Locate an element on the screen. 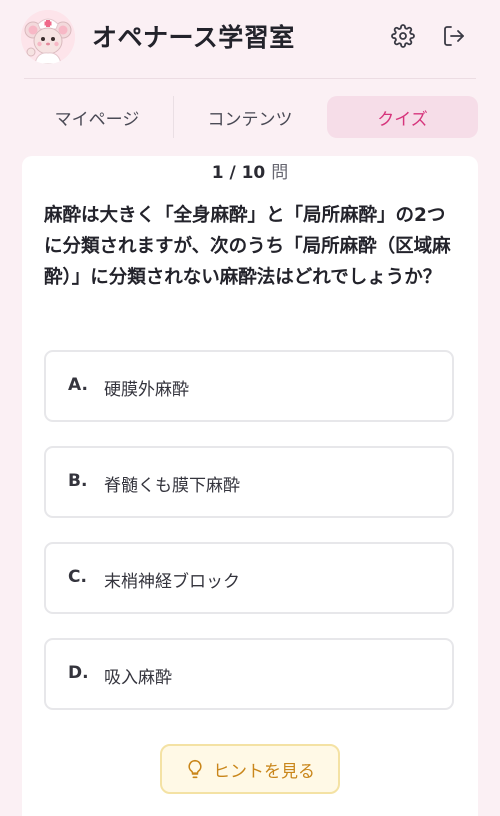 This screenshot has height=816, width=500. option-letter: B. is located at coordinates (78, 481).